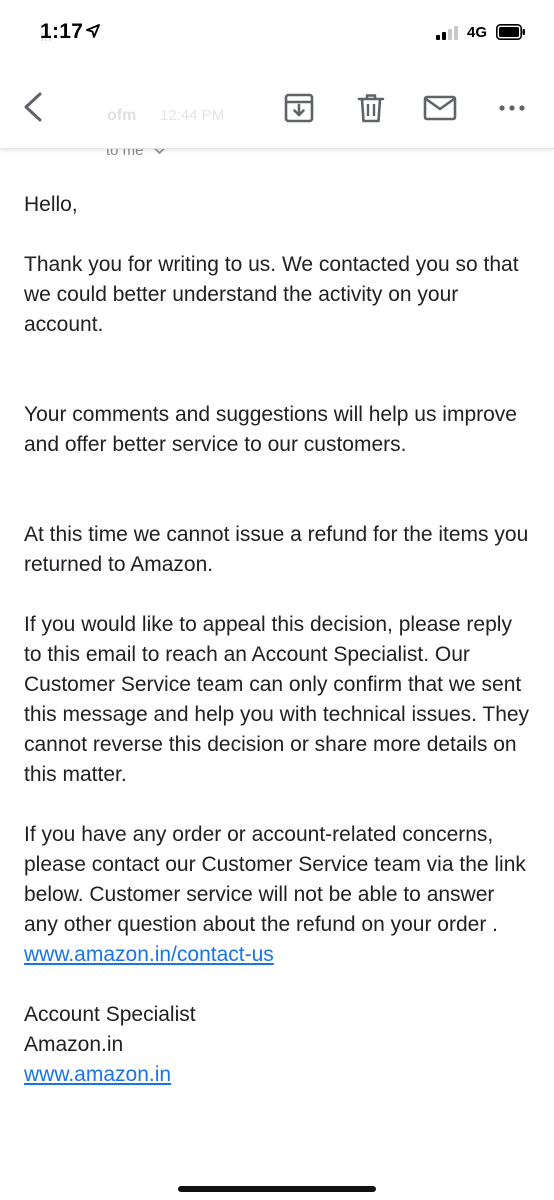 The width and height of the screenshot is (554, 1200). What do you see at coordinates (149, 954) in the screenshot?
I see `contact-us-link: www.amazon.in/contact-us` at bounding box center [149, 954].